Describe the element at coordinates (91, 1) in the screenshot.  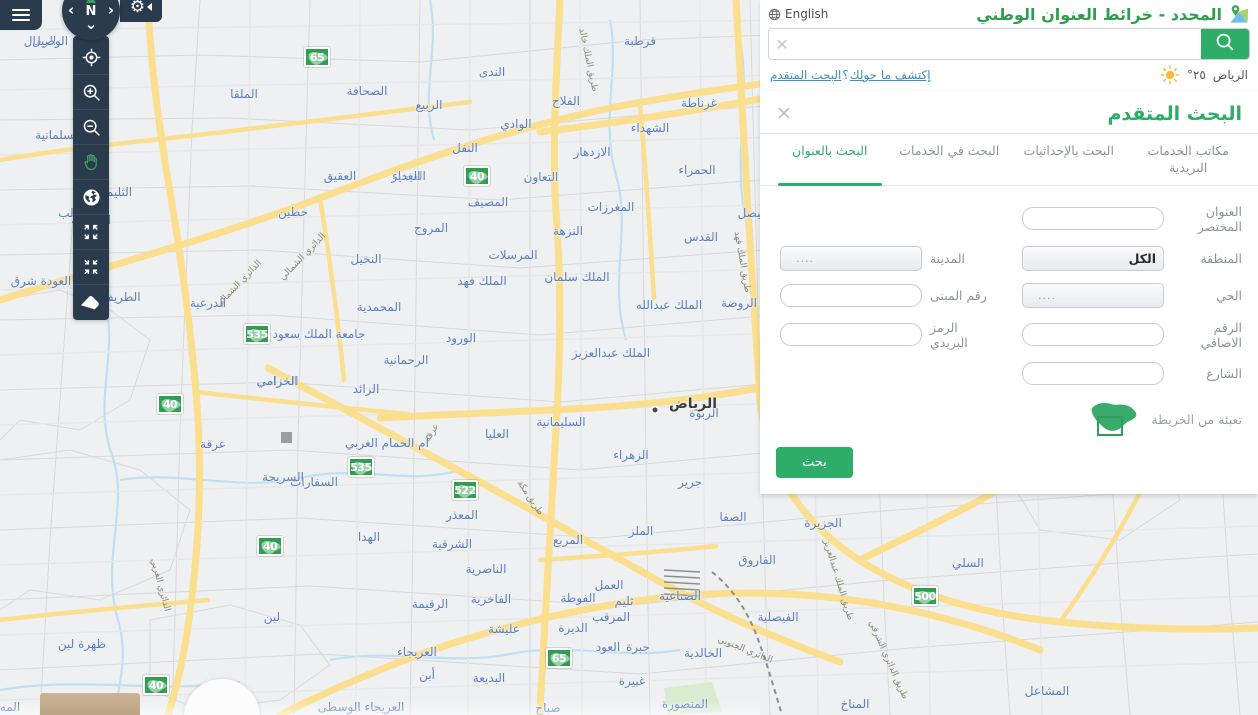
I see `compass-north-needle` at that location.